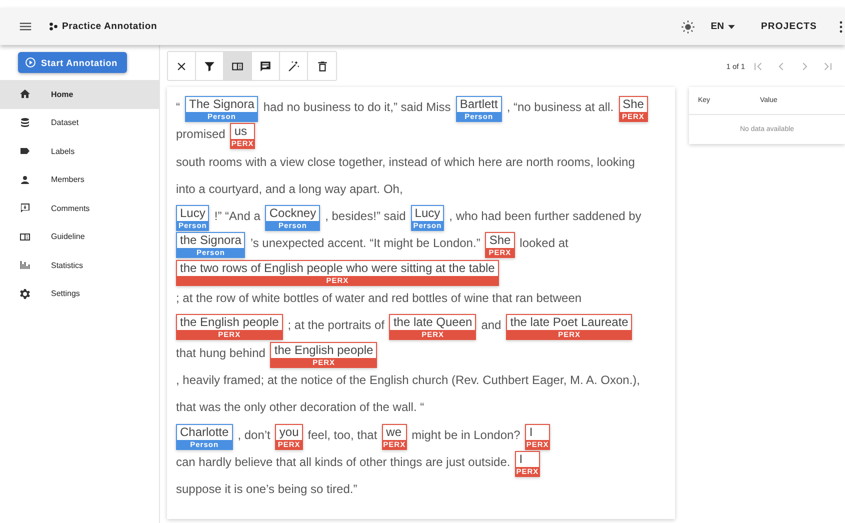  Describe the element at coordinates (336, 324) in the screenshot. I see `document-text: ; at the portraits of` at that location.